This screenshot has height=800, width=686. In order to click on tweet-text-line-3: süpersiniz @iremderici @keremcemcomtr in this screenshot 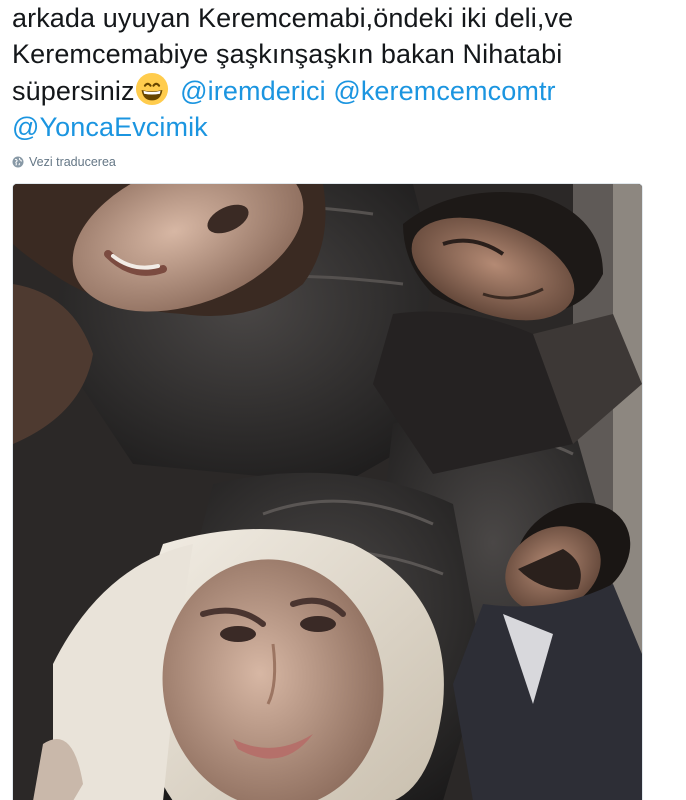, I will do `click(342, 90)`.